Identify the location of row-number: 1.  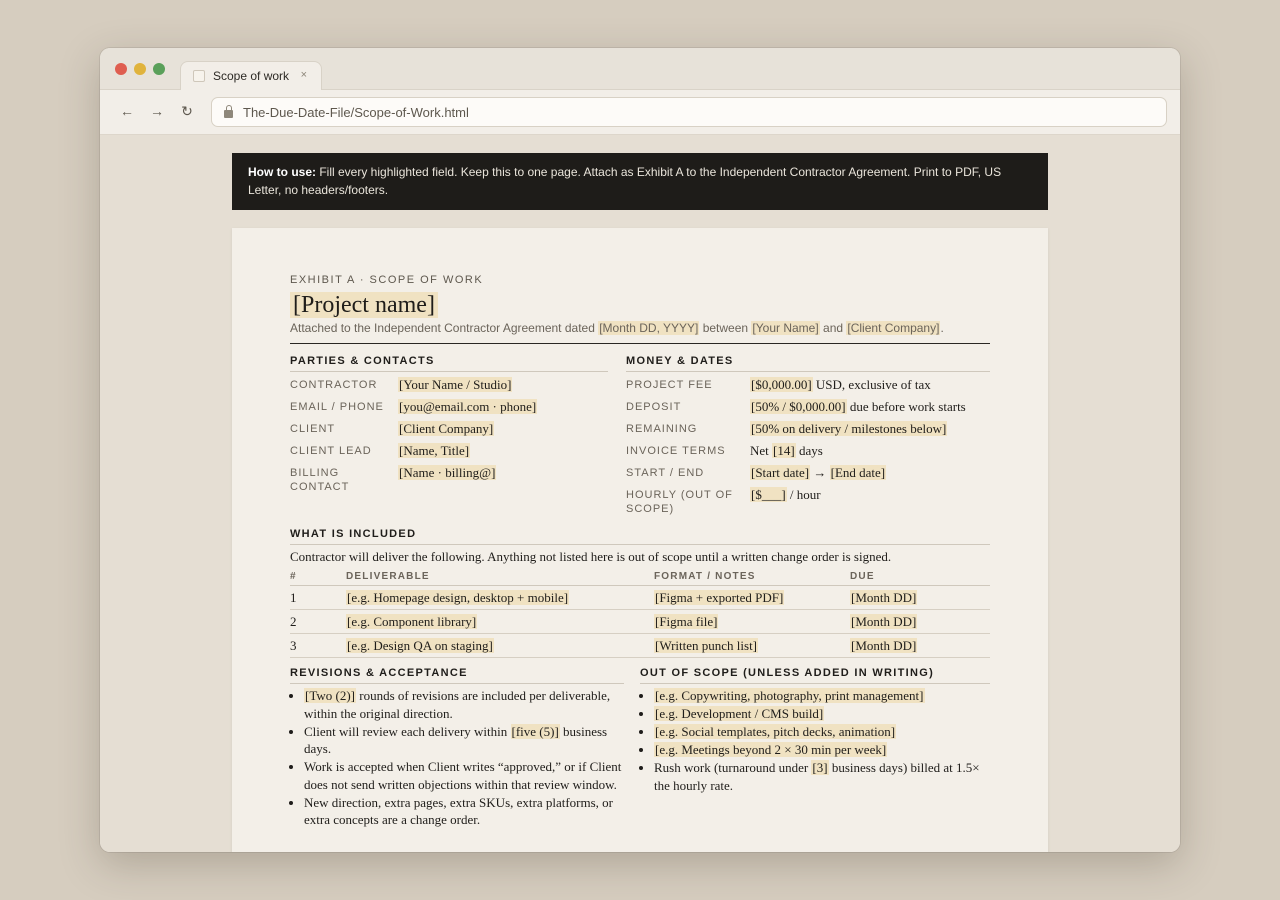
(318, 597).